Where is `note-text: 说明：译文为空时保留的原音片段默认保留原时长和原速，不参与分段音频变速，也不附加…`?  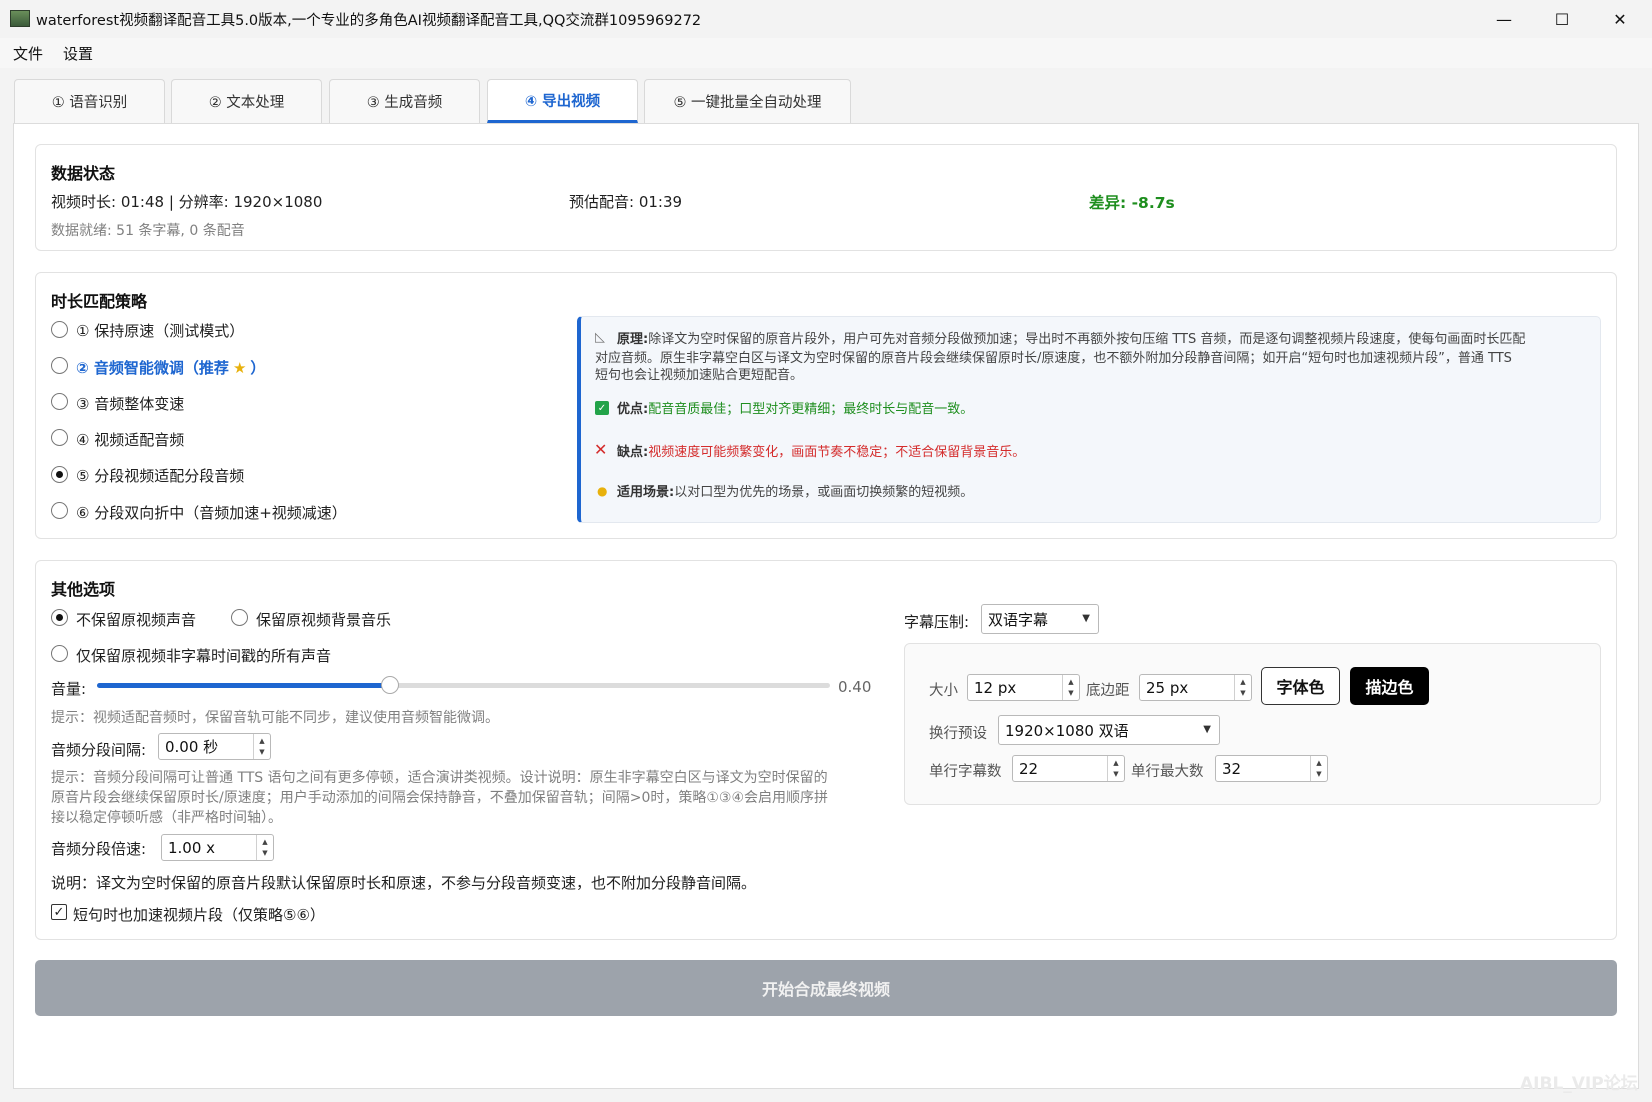 note-text: 说明：译文为空时保留的原音片段默认保留原时长和原速，不参与分段音频变速，也不附加… is located at coordinates (404, 883).